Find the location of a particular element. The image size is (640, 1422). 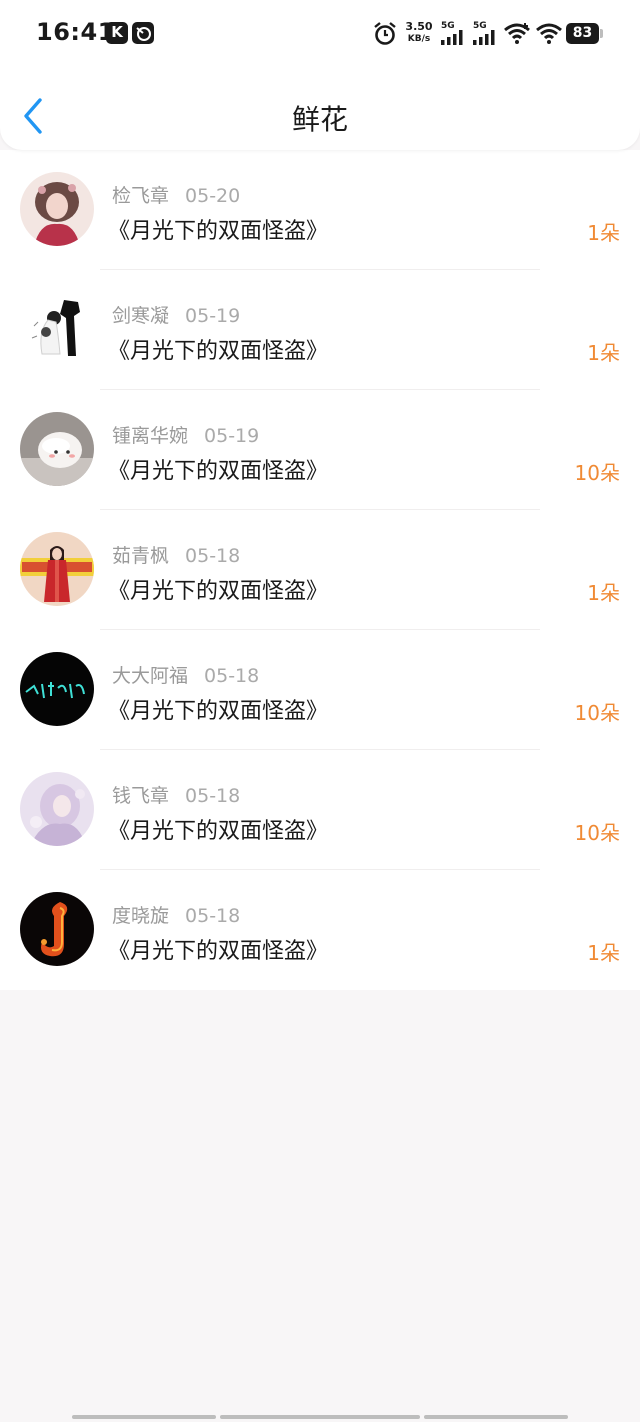

battery-icon: 83 is located at coordinates (585, 33).